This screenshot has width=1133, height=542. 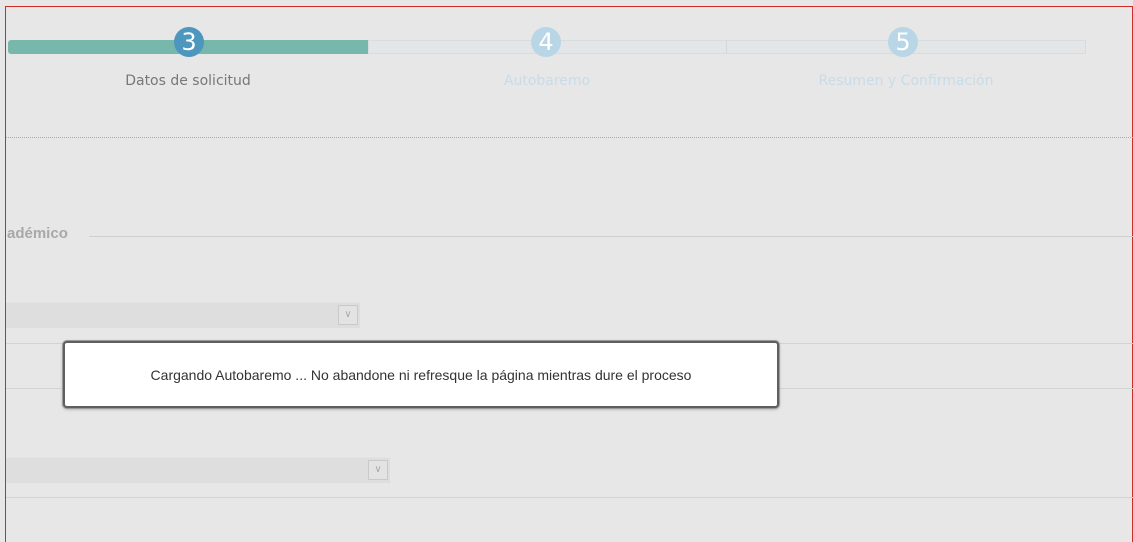 What do you see at coordinates (188, 81) in the screenshot?
I see `step-3-label: Datos de solicitud` at bounding box center [188, 81].